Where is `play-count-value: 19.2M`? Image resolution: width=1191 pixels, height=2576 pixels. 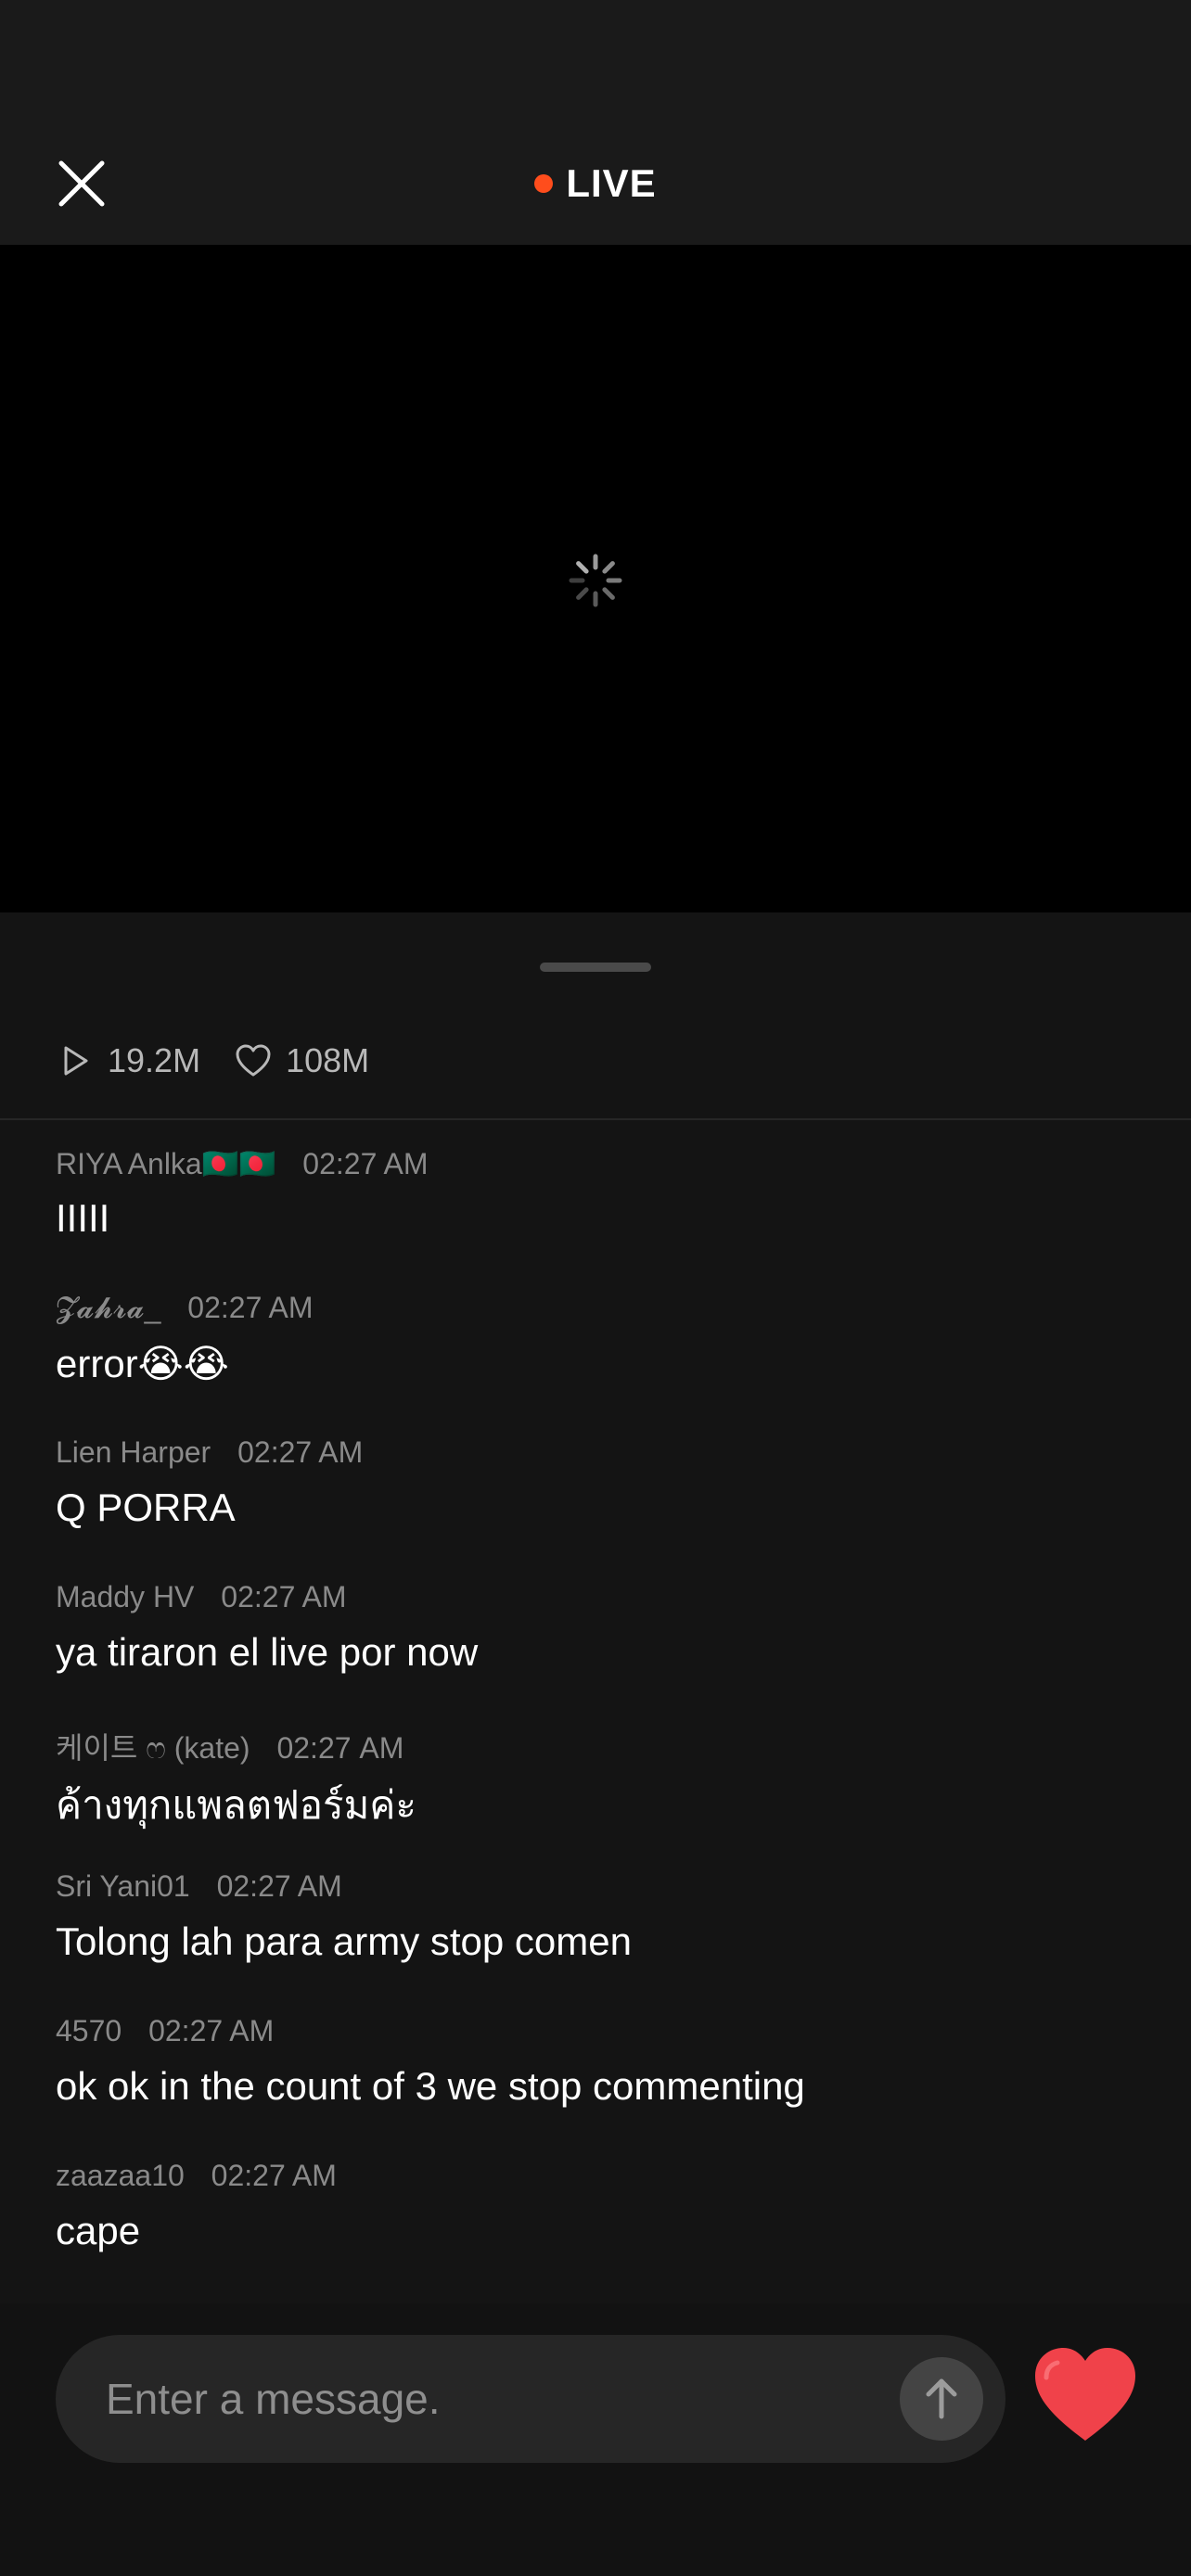 play-count-value: 19.2M is located at coordinates (154, 1060).